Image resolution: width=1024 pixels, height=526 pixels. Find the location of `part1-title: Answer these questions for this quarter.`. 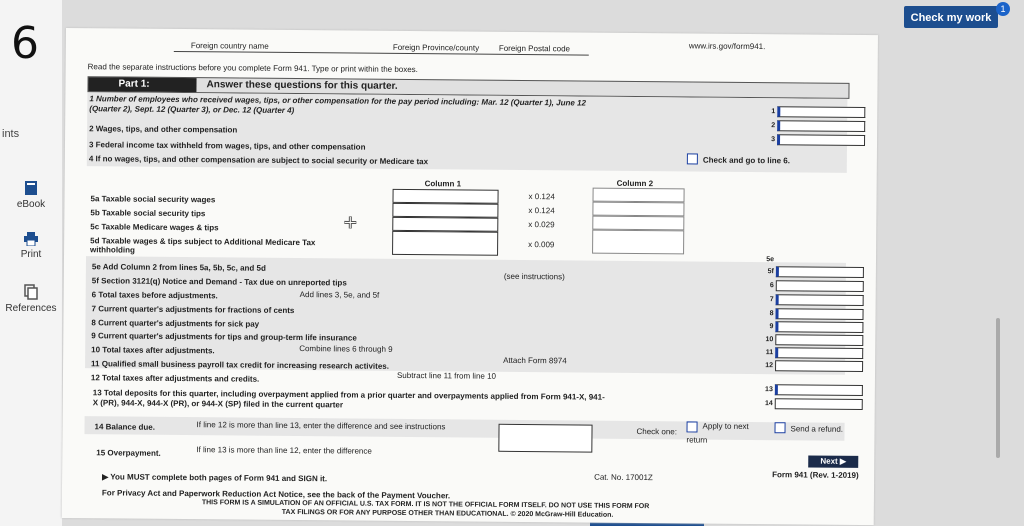

part1-title: Answer these questions for this quarter. is located at coordinates (302, 85).